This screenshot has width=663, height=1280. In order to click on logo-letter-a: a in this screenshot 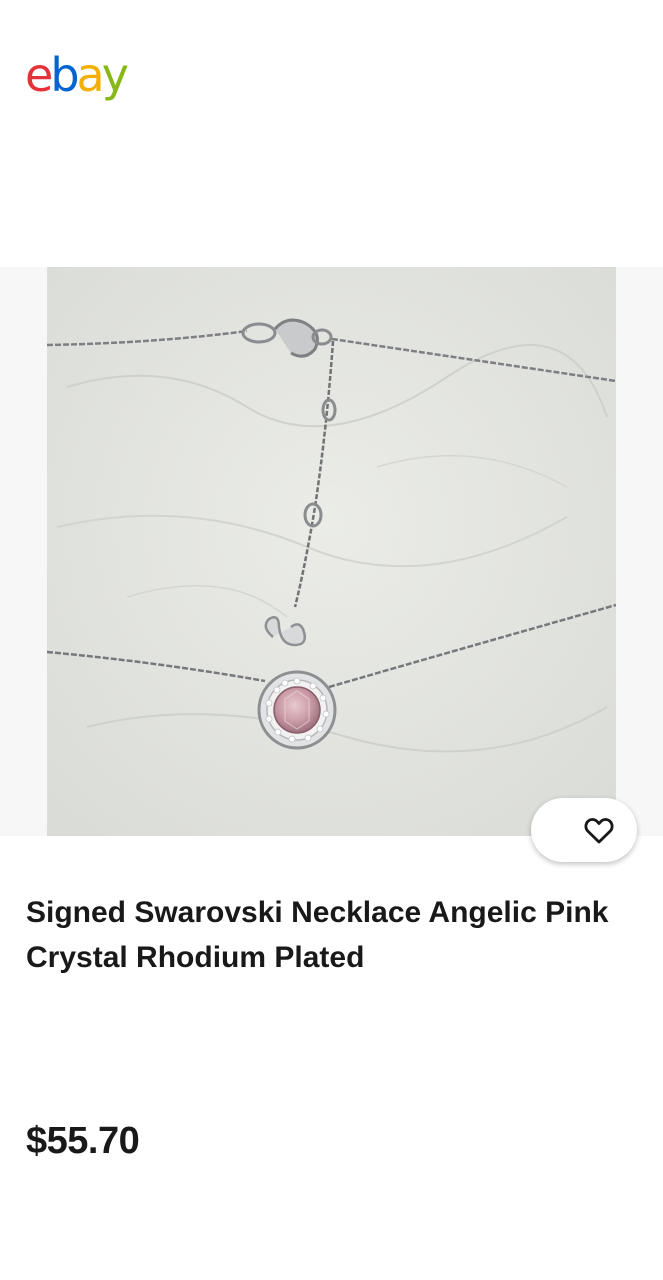, I will do `click(90, 75)`.